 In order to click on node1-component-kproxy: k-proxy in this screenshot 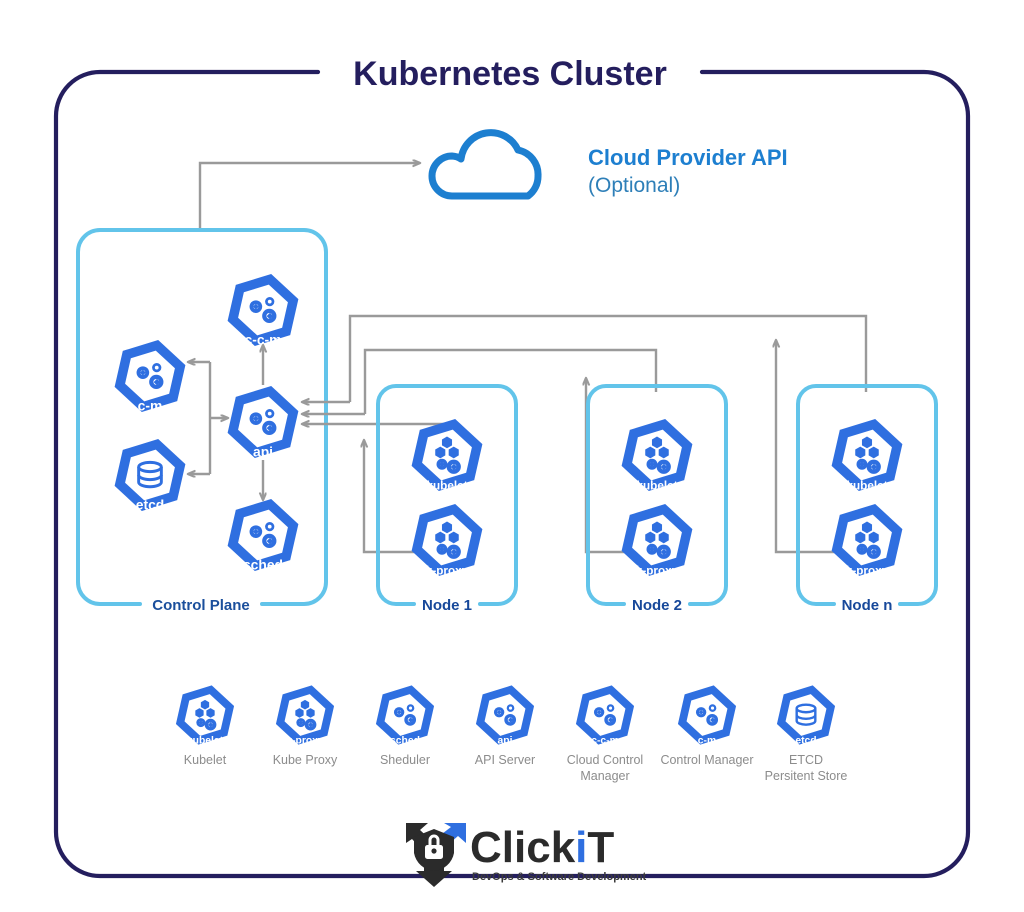, I will do `click(447, 540)`.